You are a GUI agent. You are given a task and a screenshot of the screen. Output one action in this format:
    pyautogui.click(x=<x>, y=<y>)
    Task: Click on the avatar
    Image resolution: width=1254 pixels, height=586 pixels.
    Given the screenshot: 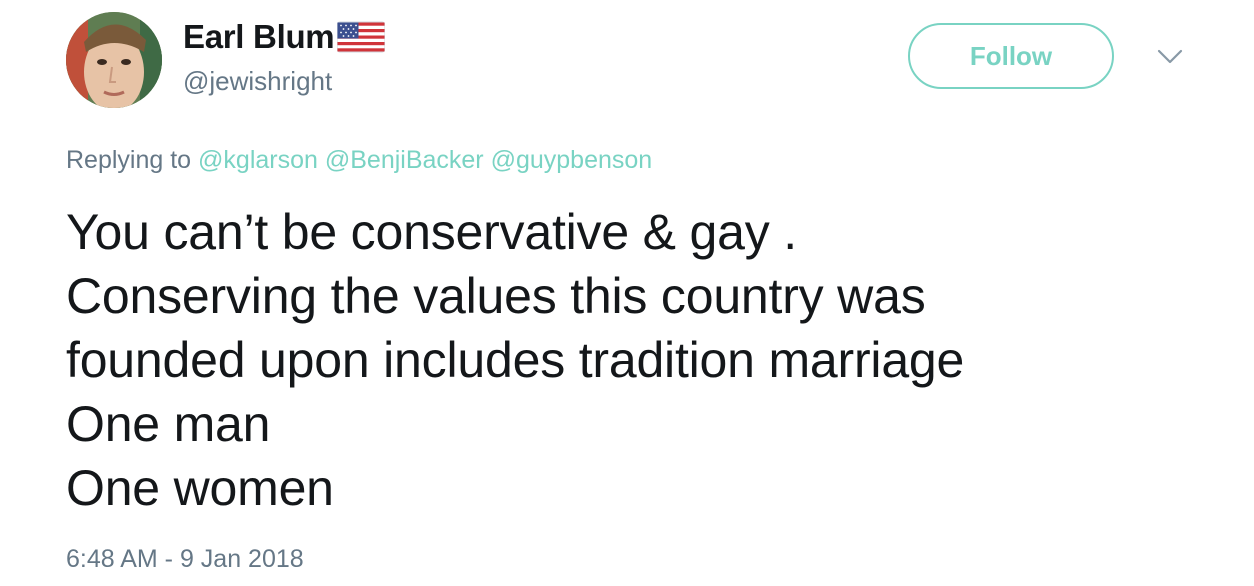 What is the action you would take?
    pyautogui.click(x=114, y=60)
    